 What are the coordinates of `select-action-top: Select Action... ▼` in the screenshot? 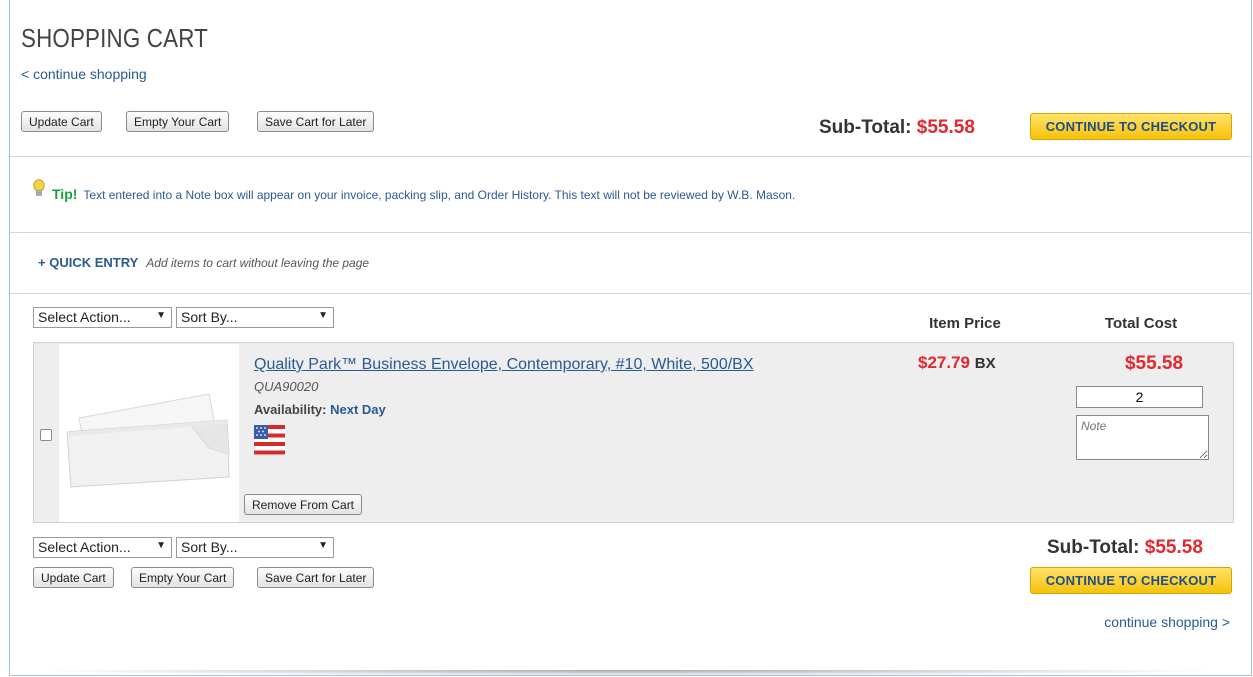 It's located at (102, 317).